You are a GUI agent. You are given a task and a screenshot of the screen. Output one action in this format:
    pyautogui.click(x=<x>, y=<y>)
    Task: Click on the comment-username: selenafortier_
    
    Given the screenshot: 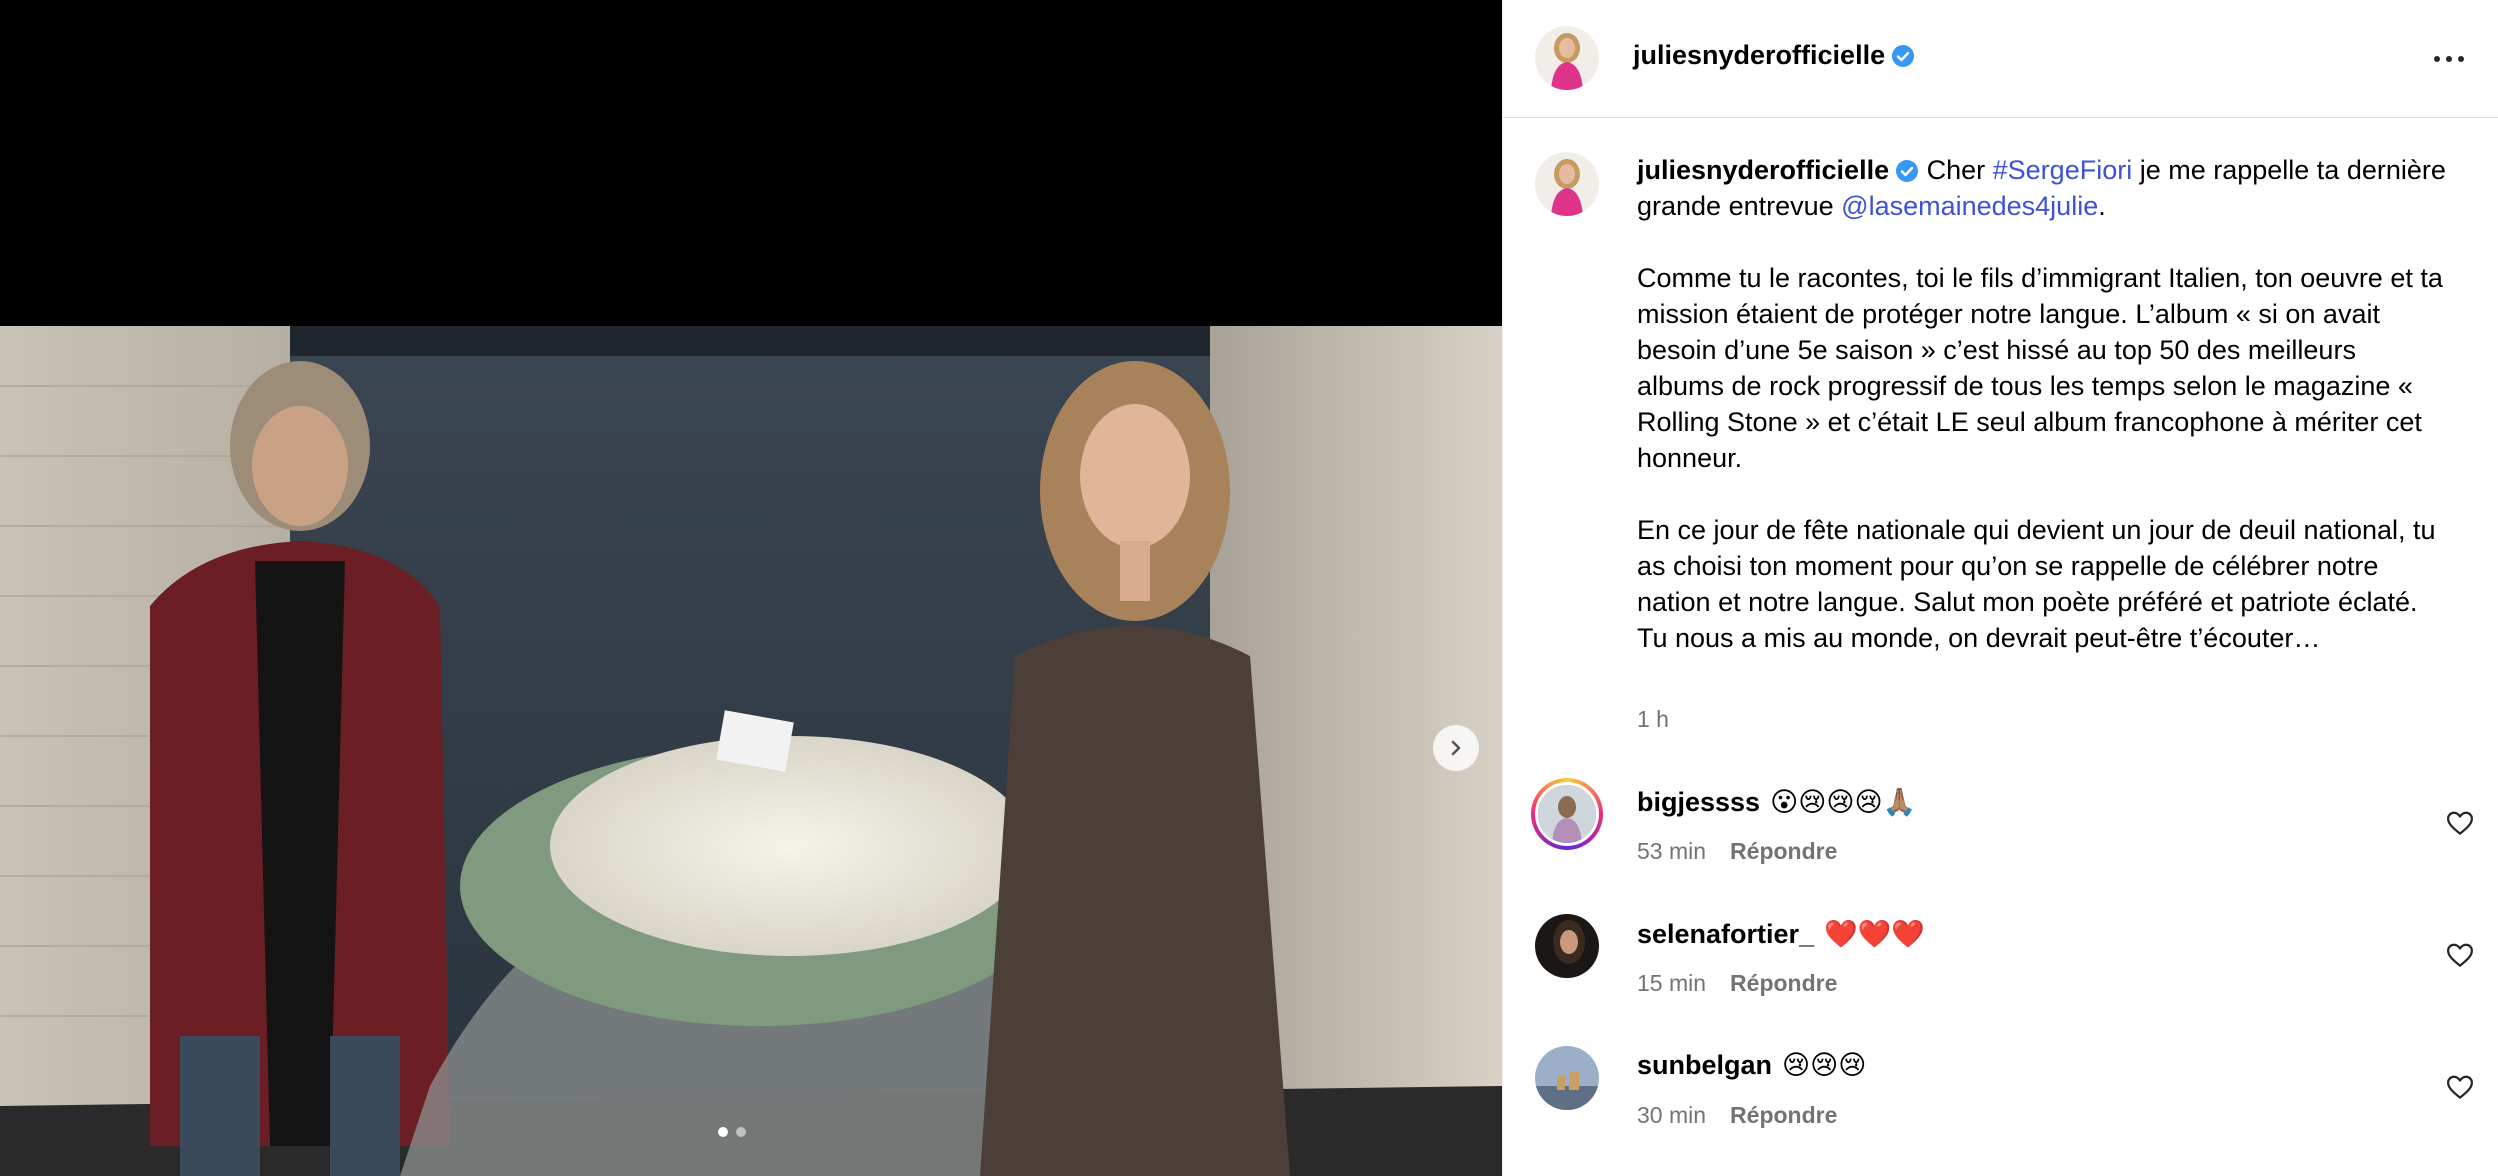 What is the action you would take?
    pyautogui.click(x=1725, y=934)
    